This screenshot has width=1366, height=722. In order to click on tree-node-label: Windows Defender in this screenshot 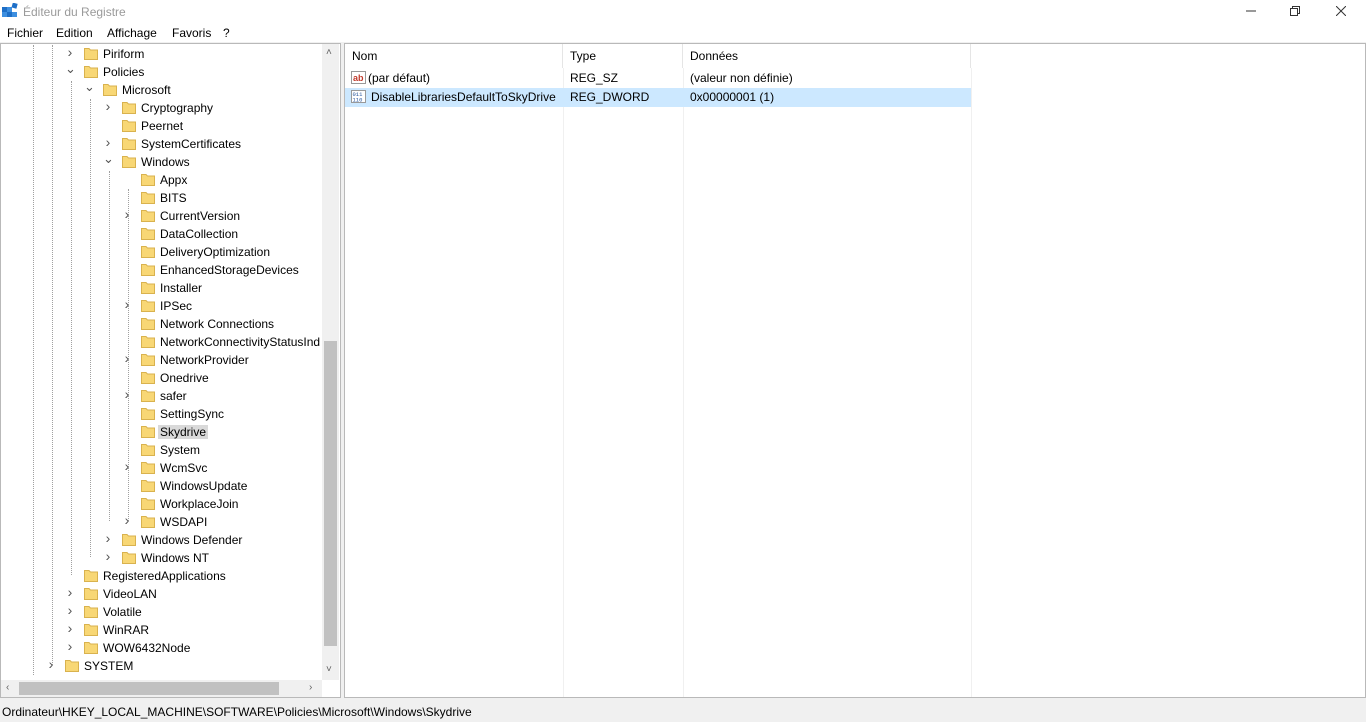, I will do `click(192, 540)`.